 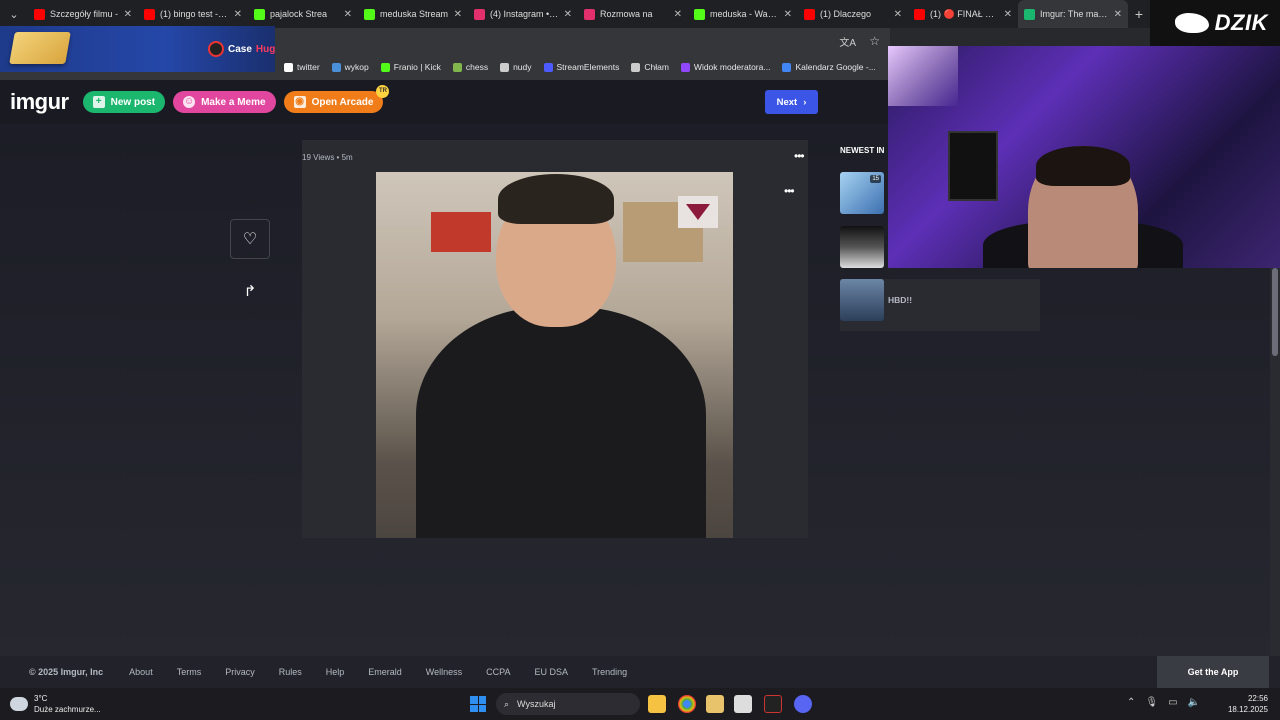 I want to click on footer-link: Privacy, so click(x=240, y=672).